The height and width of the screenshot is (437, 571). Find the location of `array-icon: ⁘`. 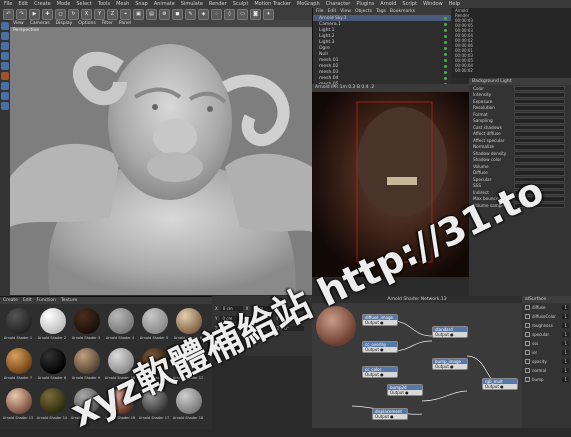

array-icon: ⁘ is located at coordinates (216, 14).